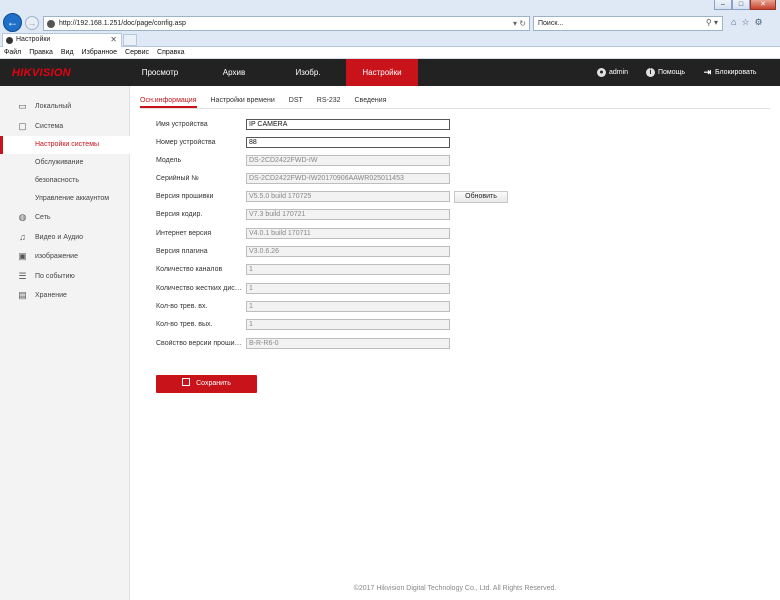  I want to click on search-icon: ⚲ ▾, so click(712, 22).